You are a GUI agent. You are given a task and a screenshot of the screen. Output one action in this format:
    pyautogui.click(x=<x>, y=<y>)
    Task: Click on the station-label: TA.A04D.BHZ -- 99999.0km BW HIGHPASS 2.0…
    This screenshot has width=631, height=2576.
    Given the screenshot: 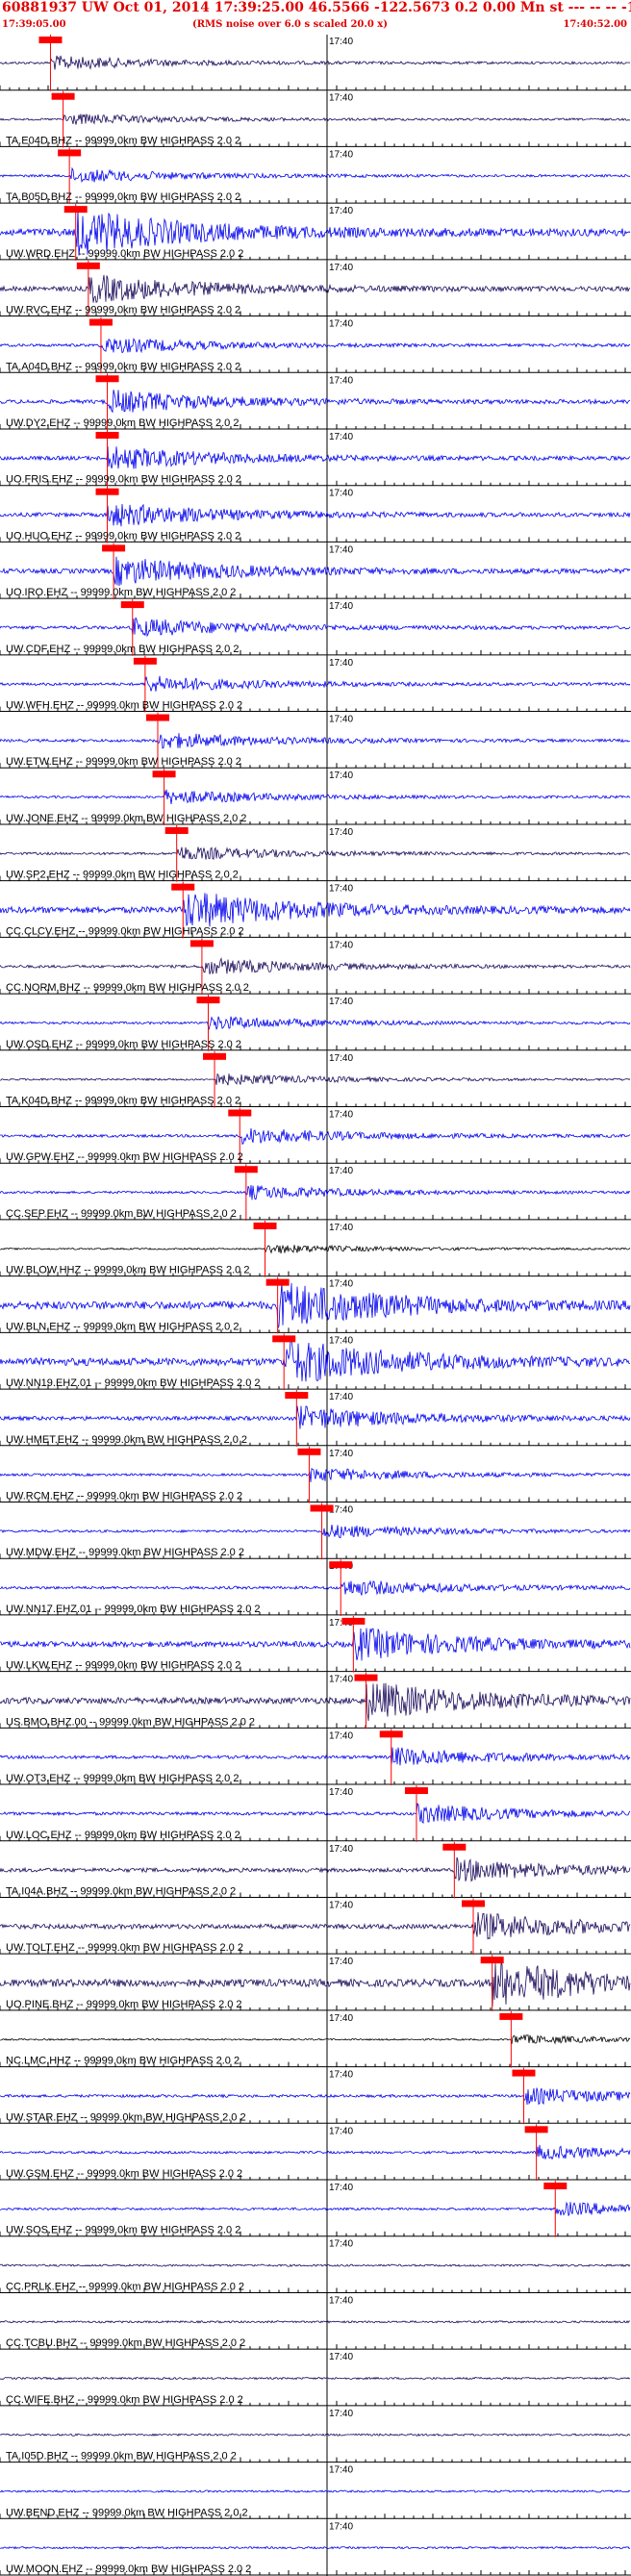 What is the action you would take?
    pyautogui.click(x=123, y=367)
    